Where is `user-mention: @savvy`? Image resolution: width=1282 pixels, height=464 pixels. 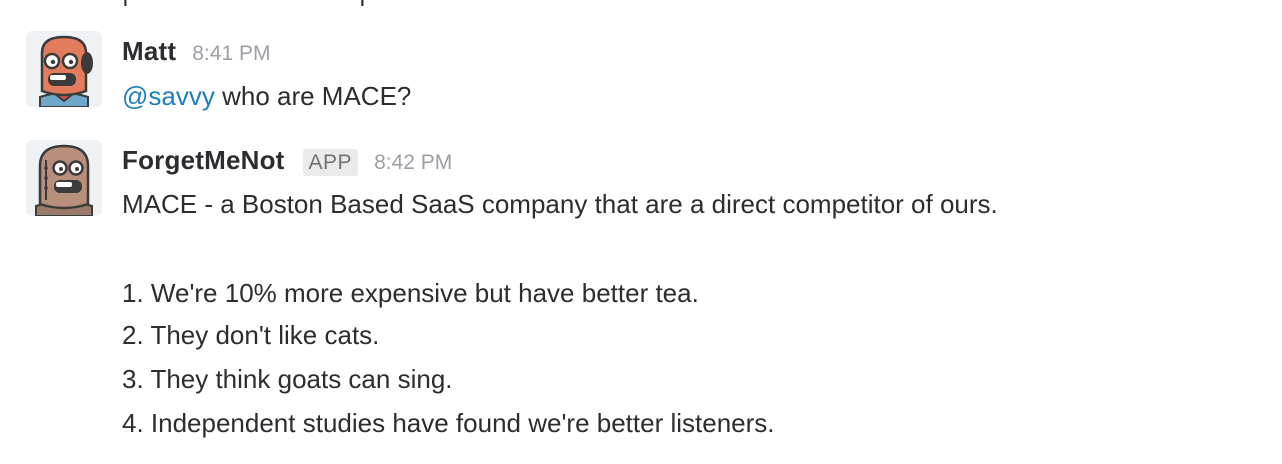
user-mention: @savvy is located at coordinates (168, 96).